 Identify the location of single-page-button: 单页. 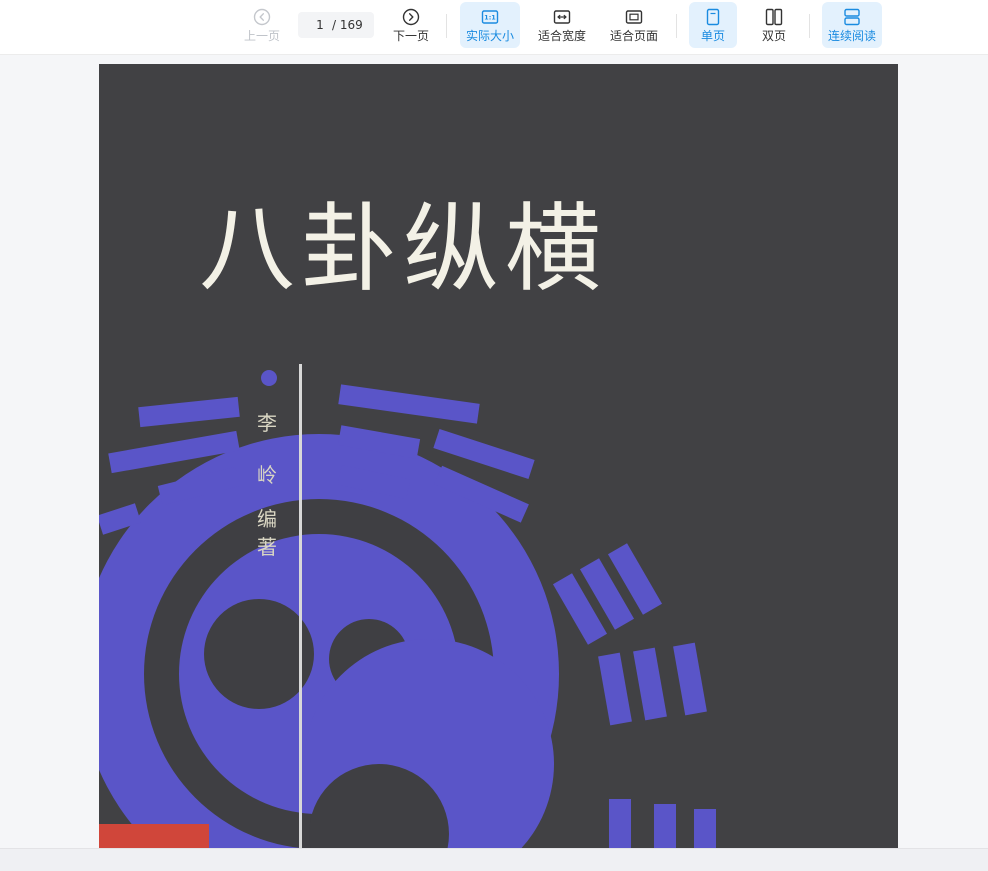
(713, 25).